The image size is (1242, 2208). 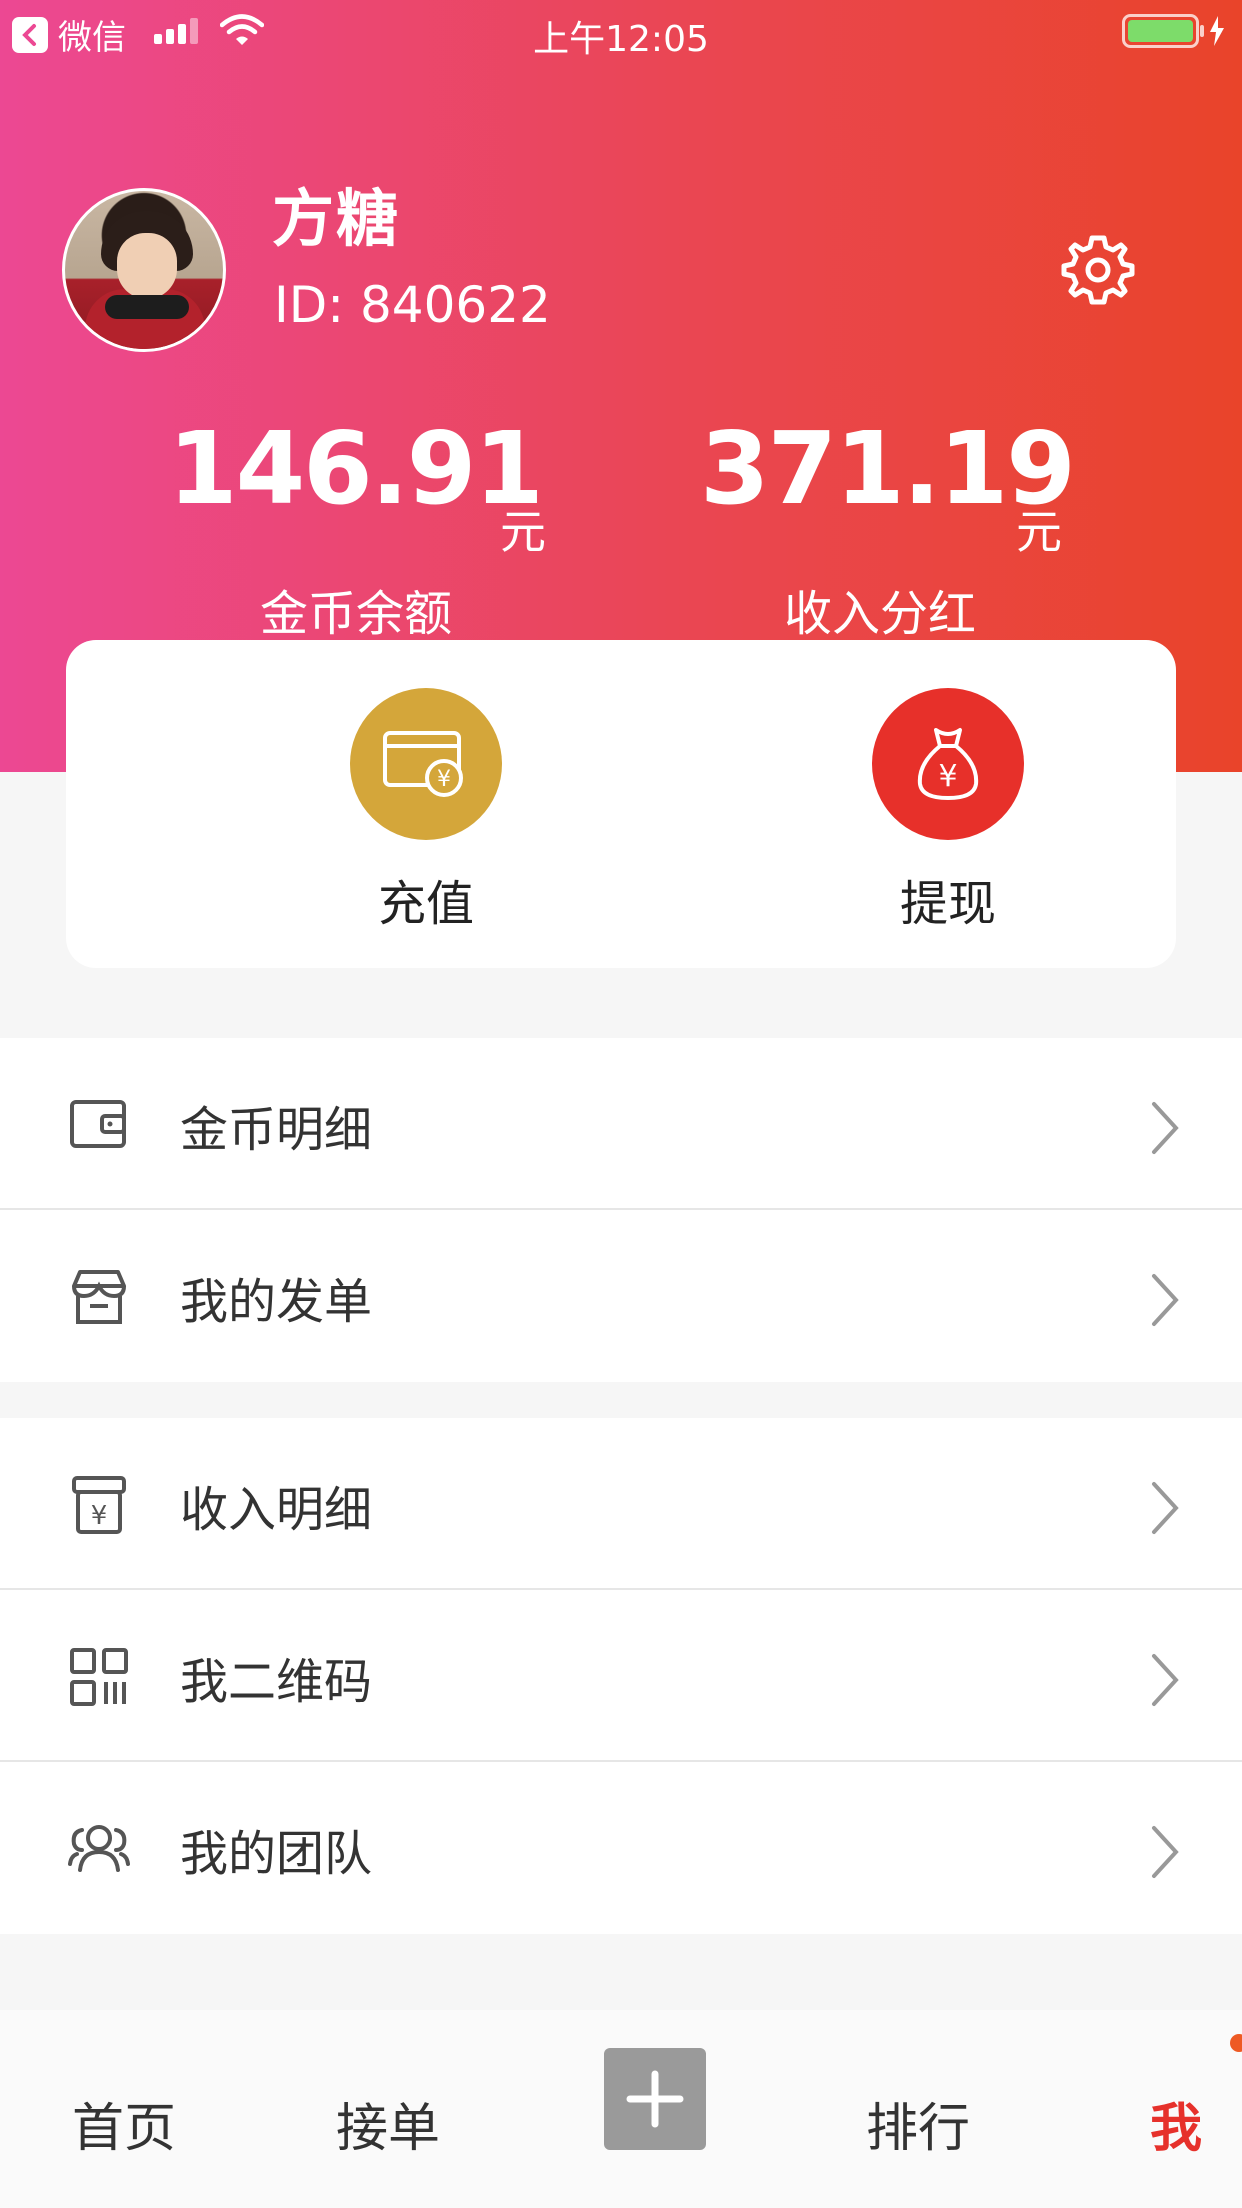 What do you see at coordinates (99, 1849) in the screenshot?
I see `team-icon` at bounding box center [99, 1849].